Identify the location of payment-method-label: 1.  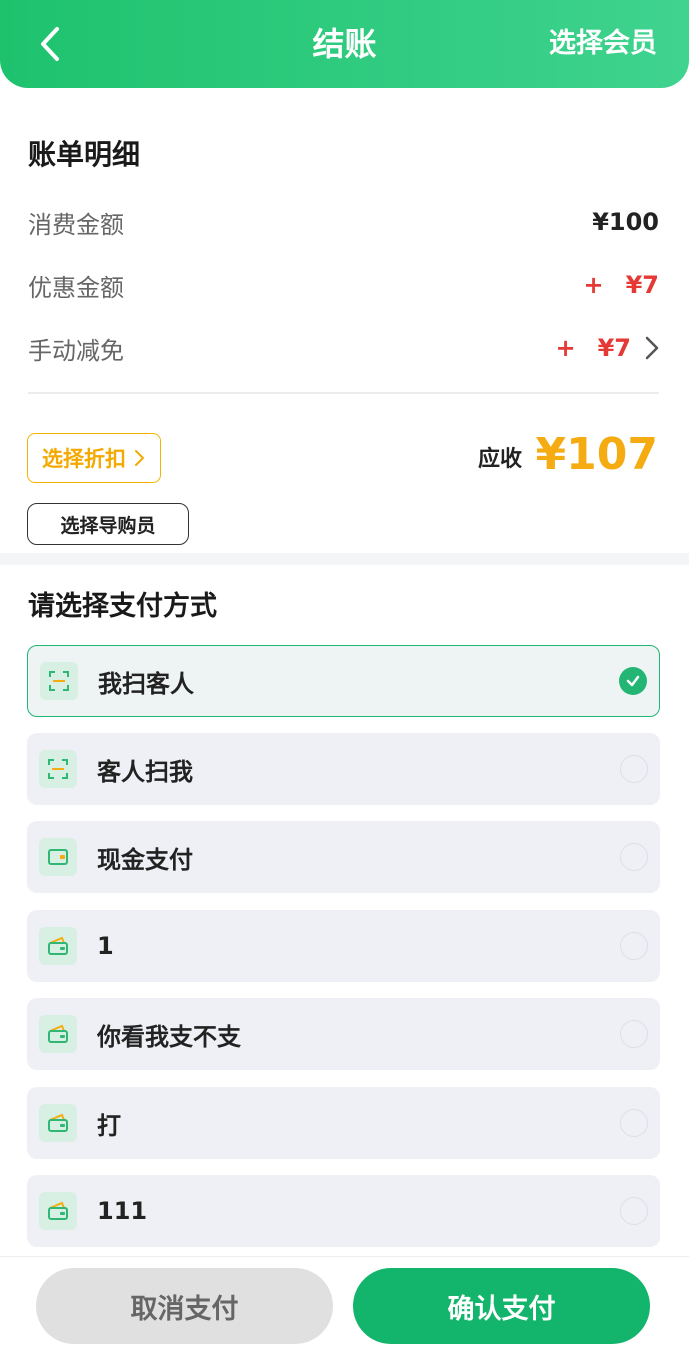
(105, 946).